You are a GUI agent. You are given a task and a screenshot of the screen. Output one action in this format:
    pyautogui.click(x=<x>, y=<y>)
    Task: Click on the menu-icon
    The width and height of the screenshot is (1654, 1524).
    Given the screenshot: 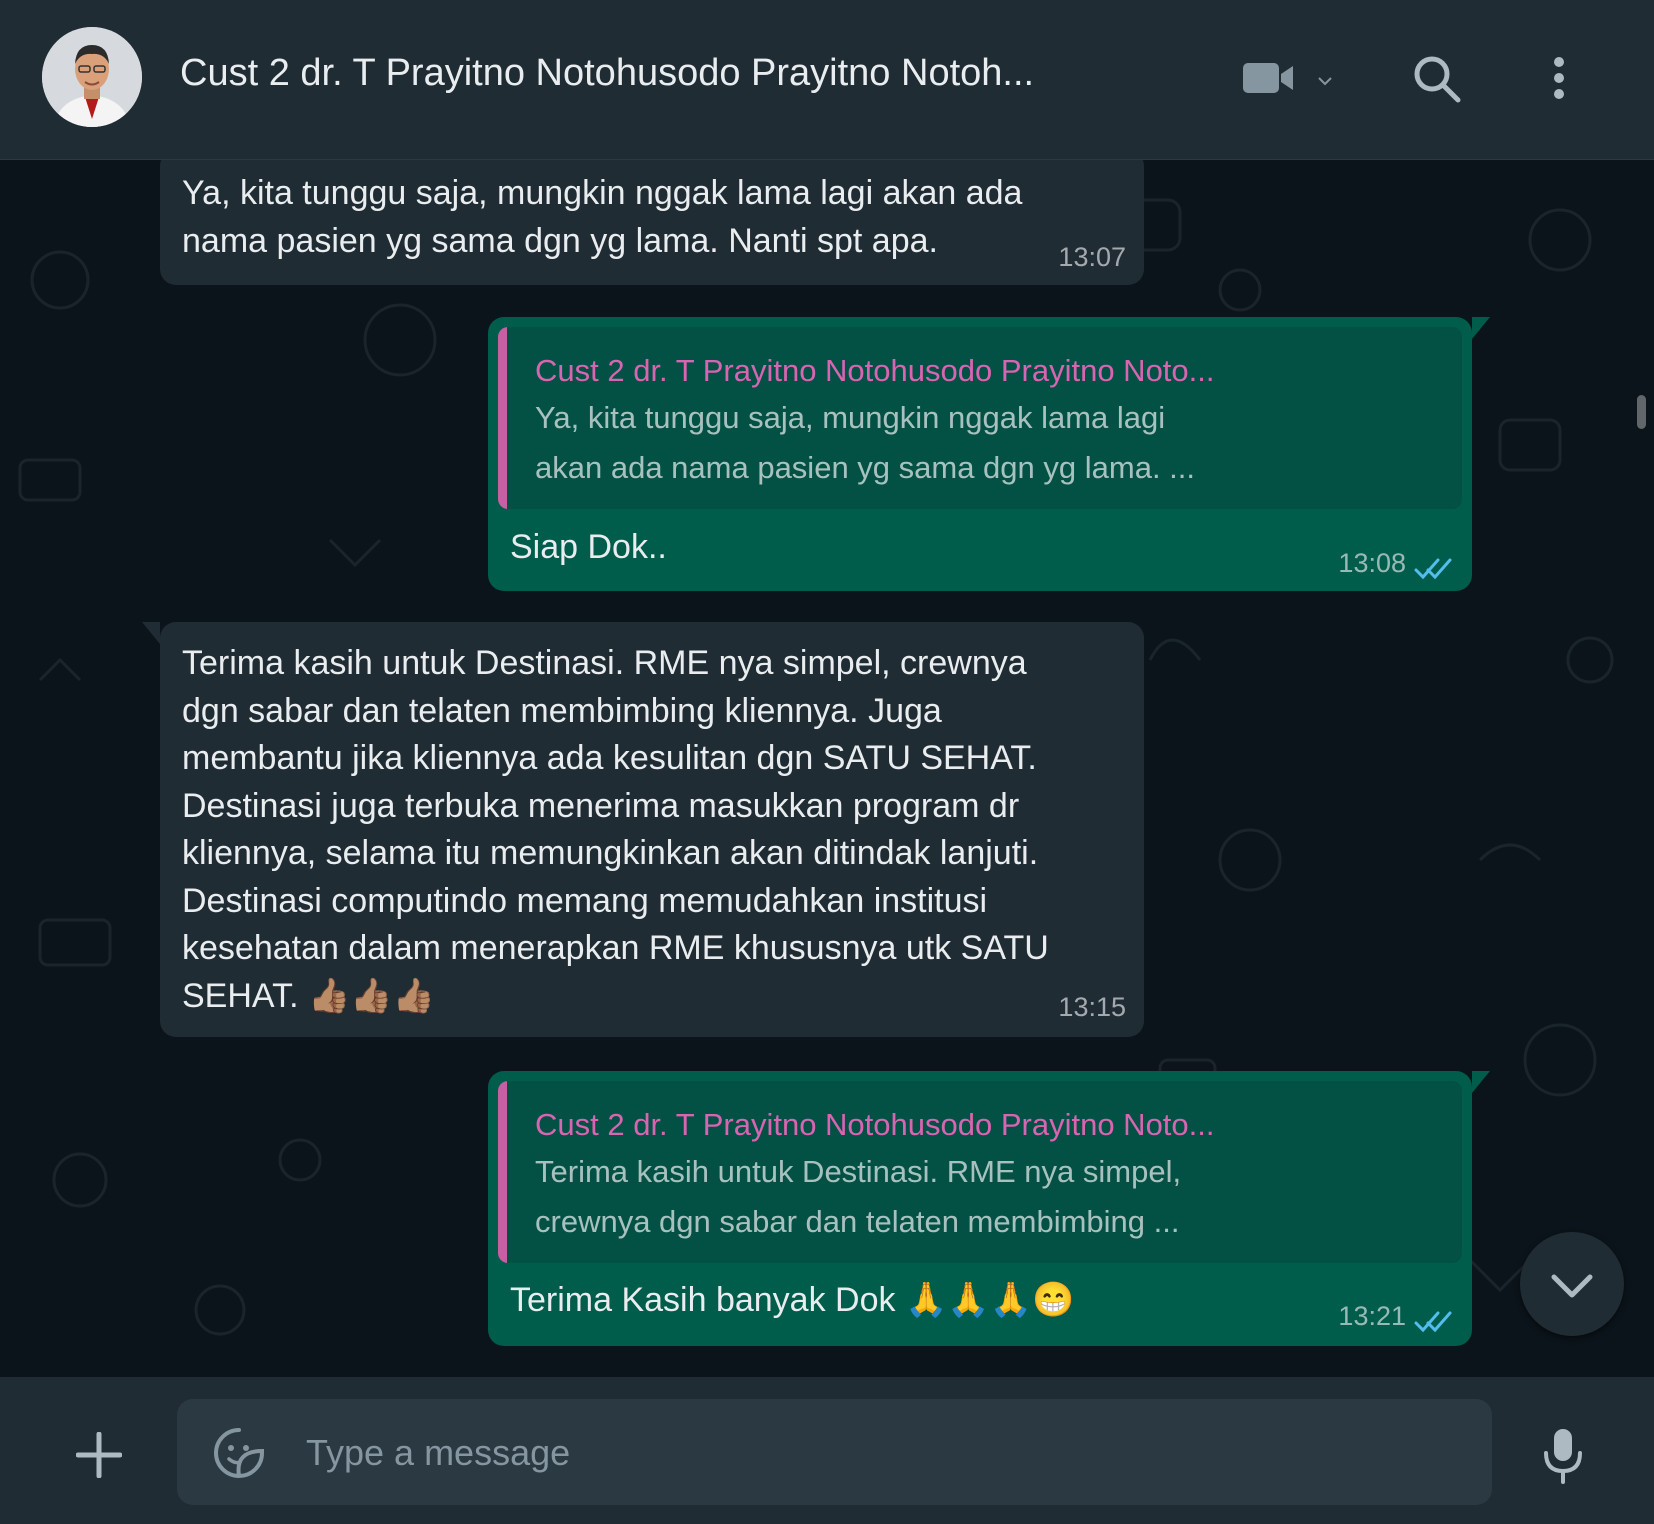 What is the action you would take?
    pyautogui.click(x=1559, y=80)
    